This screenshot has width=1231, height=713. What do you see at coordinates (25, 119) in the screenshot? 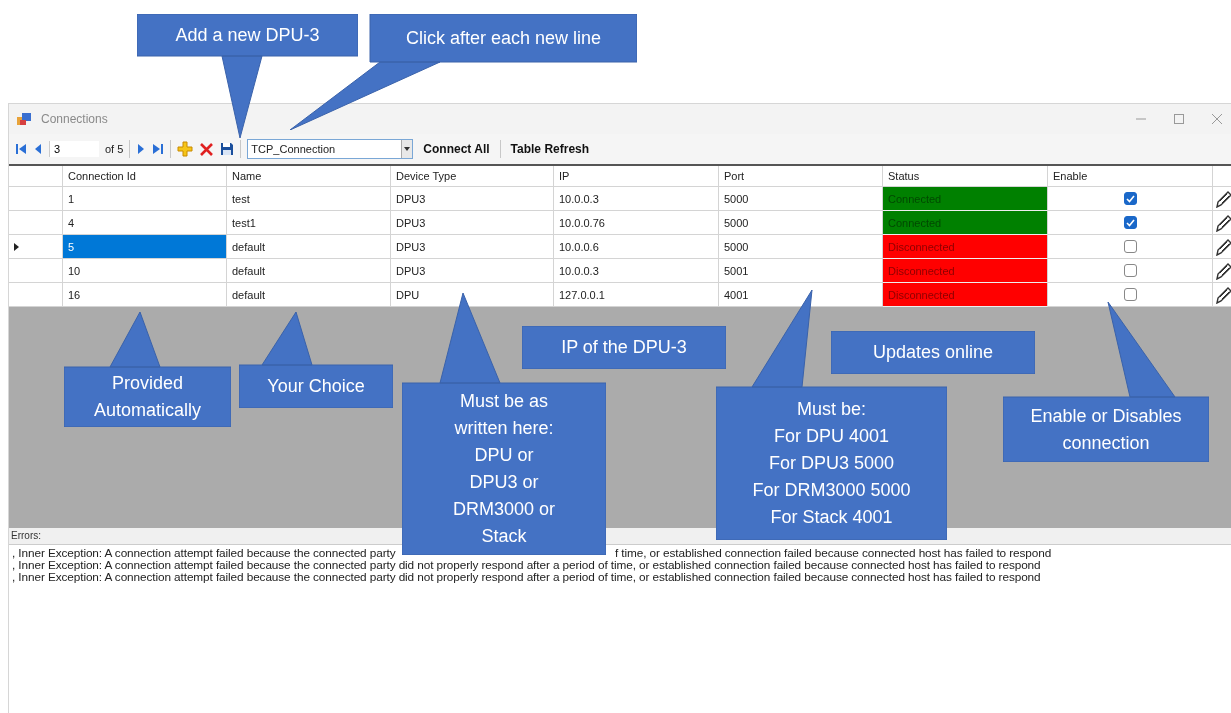
I see `app-icon` at bounding box center [25, 119].